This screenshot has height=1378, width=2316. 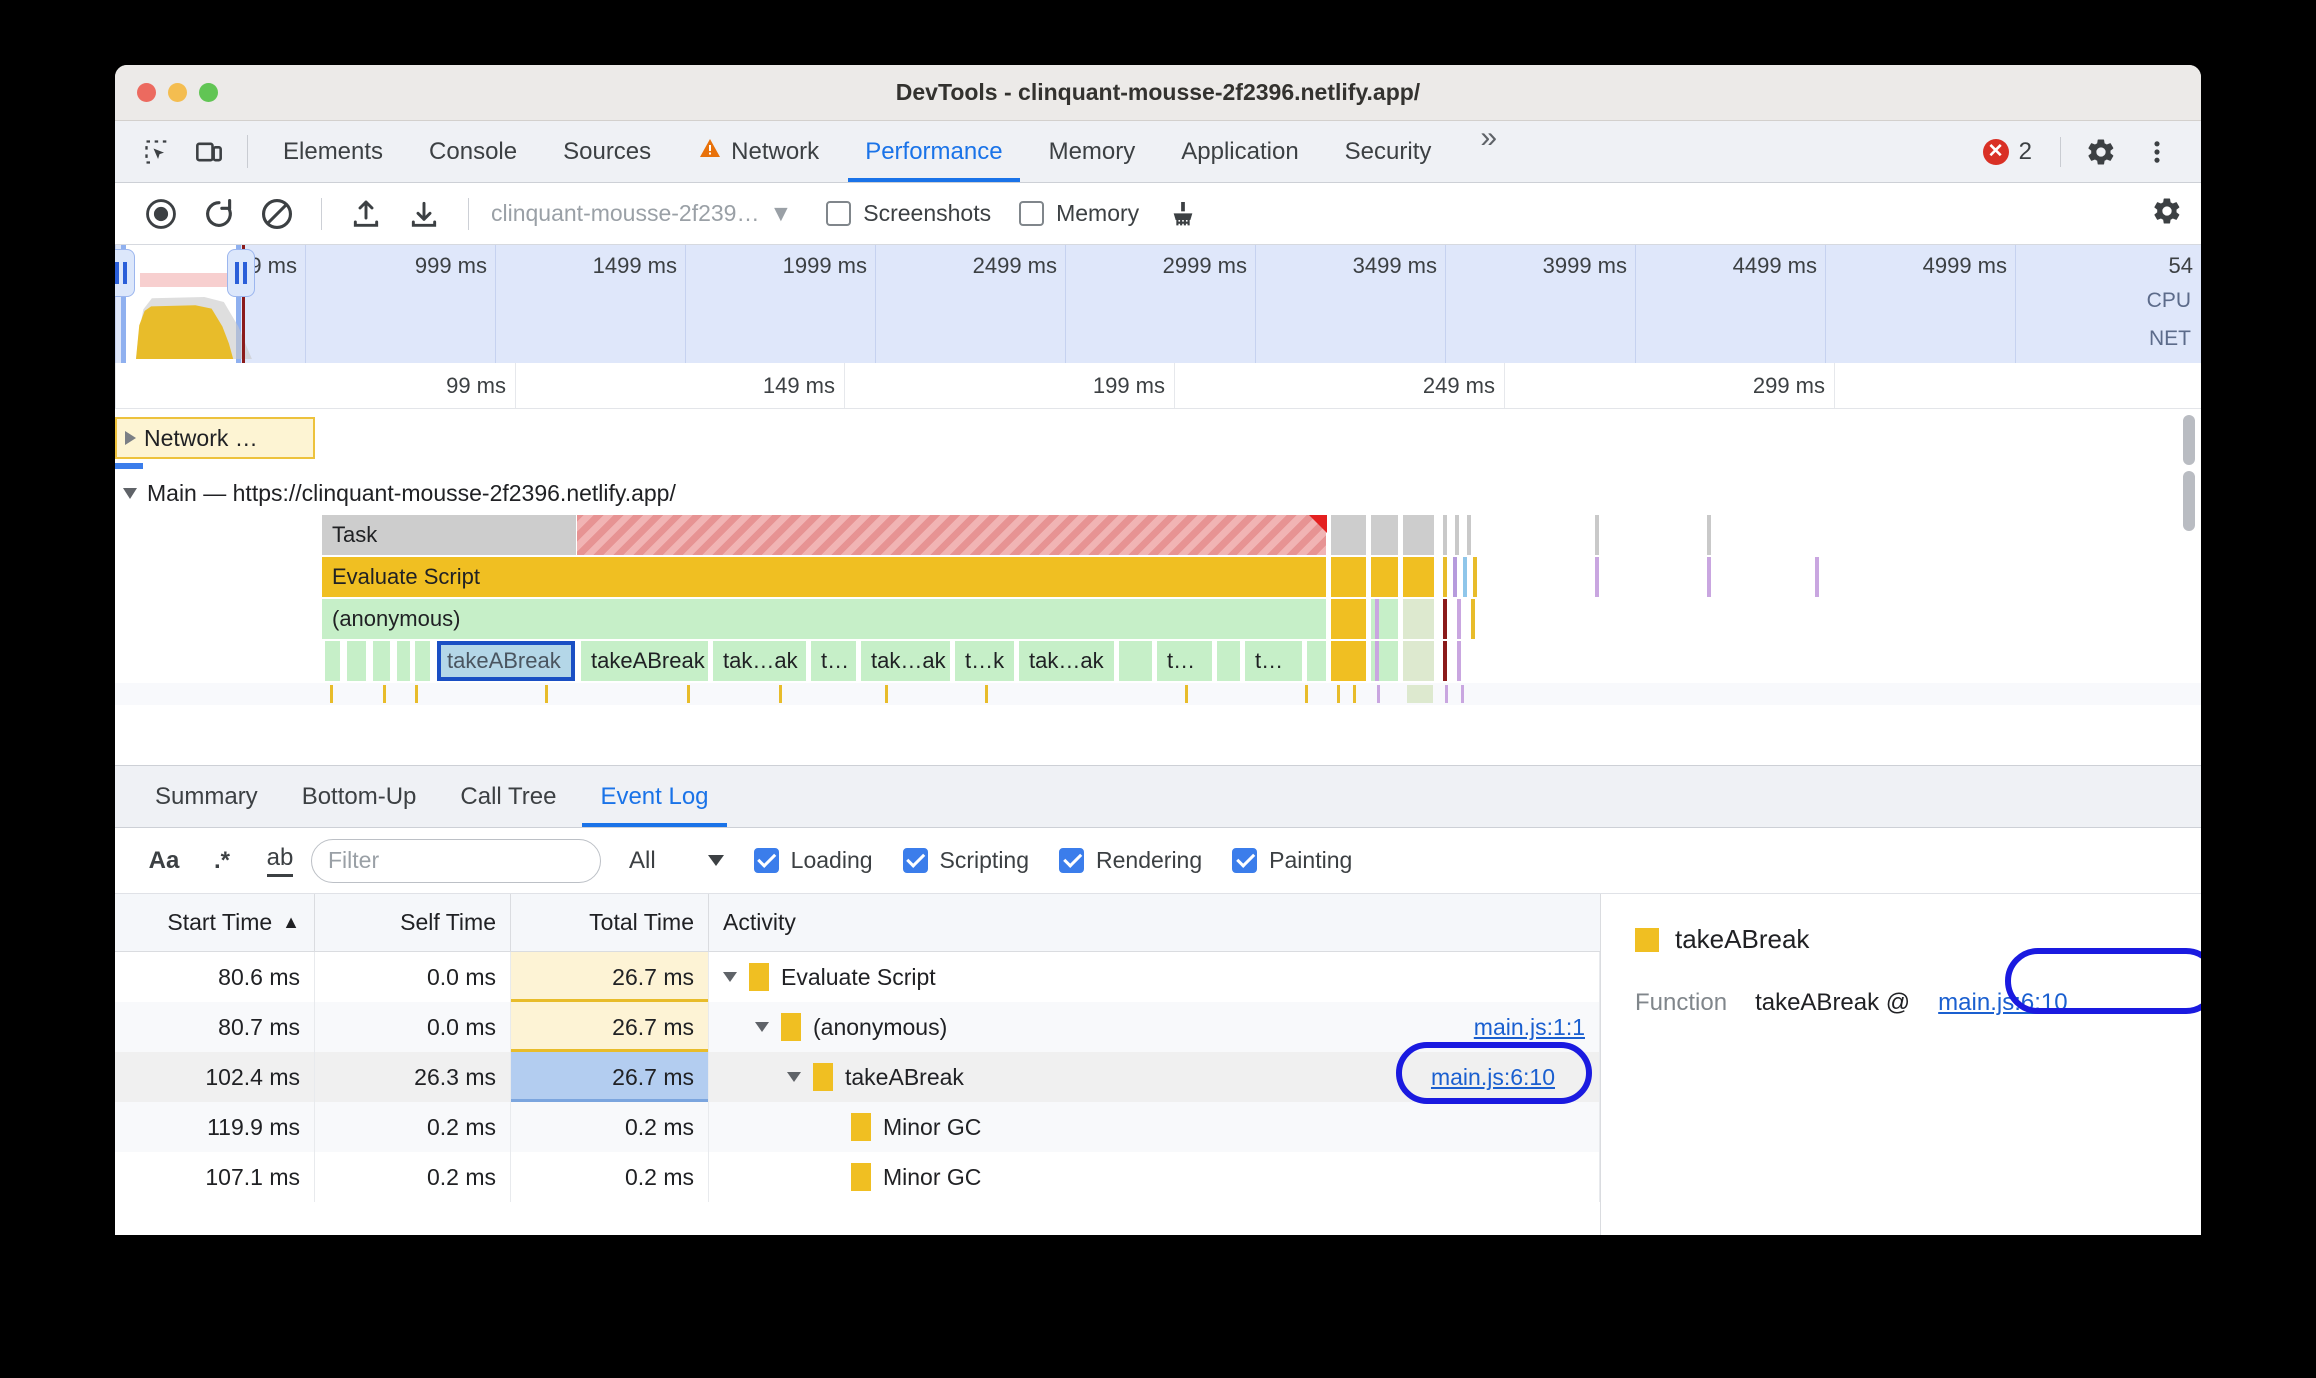 I want to click on tab-sources: Sources, so click(x=607, y=151).